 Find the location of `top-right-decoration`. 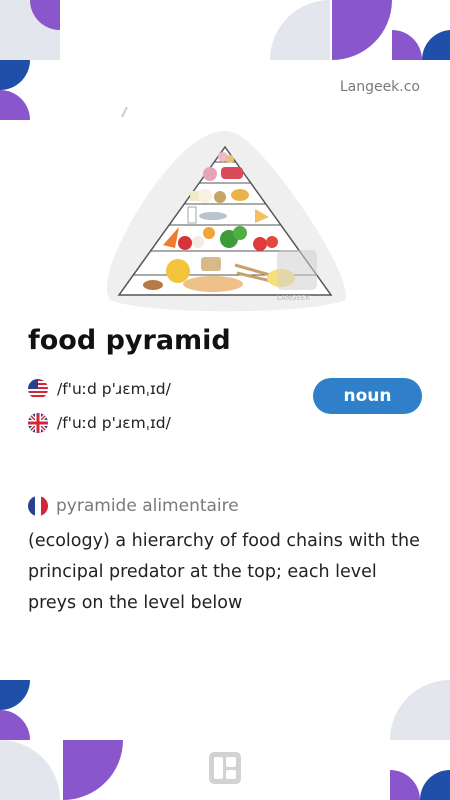

top-right-decoration is located at coordinates (360, 30).